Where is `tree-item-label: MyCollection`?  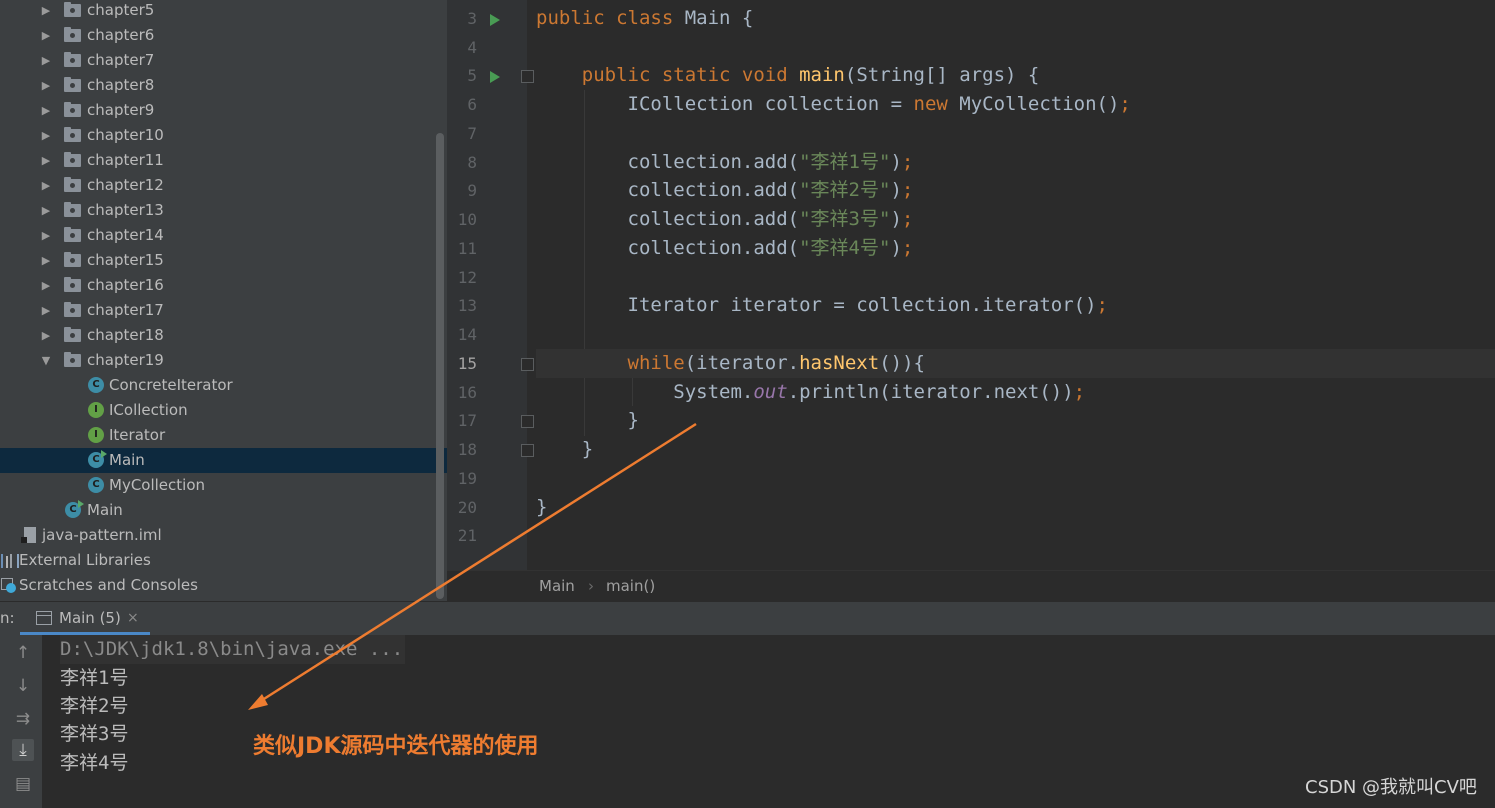 tree-item-label: MyCollection is located at coordinates (157, 485).